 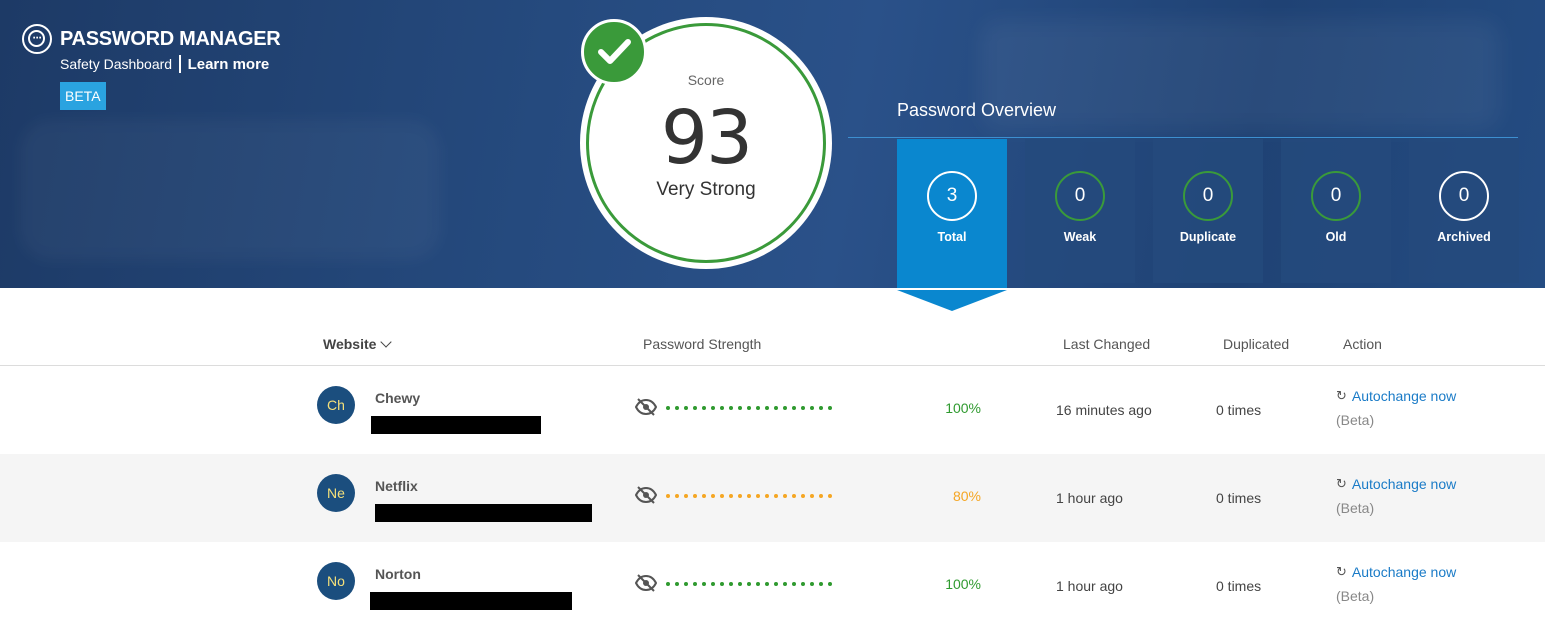 What do you see at coordinates (614, 52) in the screenshot?
I see `checkmark-icon` at bounding box center [614, 52].